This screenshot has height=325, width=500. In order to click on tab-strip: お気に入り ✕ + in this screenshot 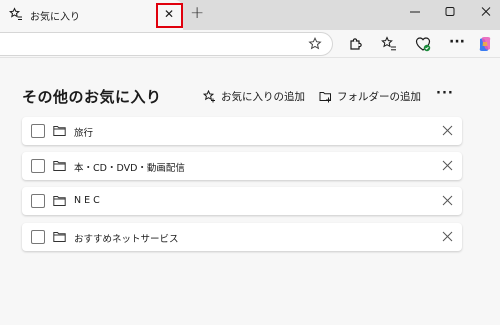, I will do `click(250, 15)`.